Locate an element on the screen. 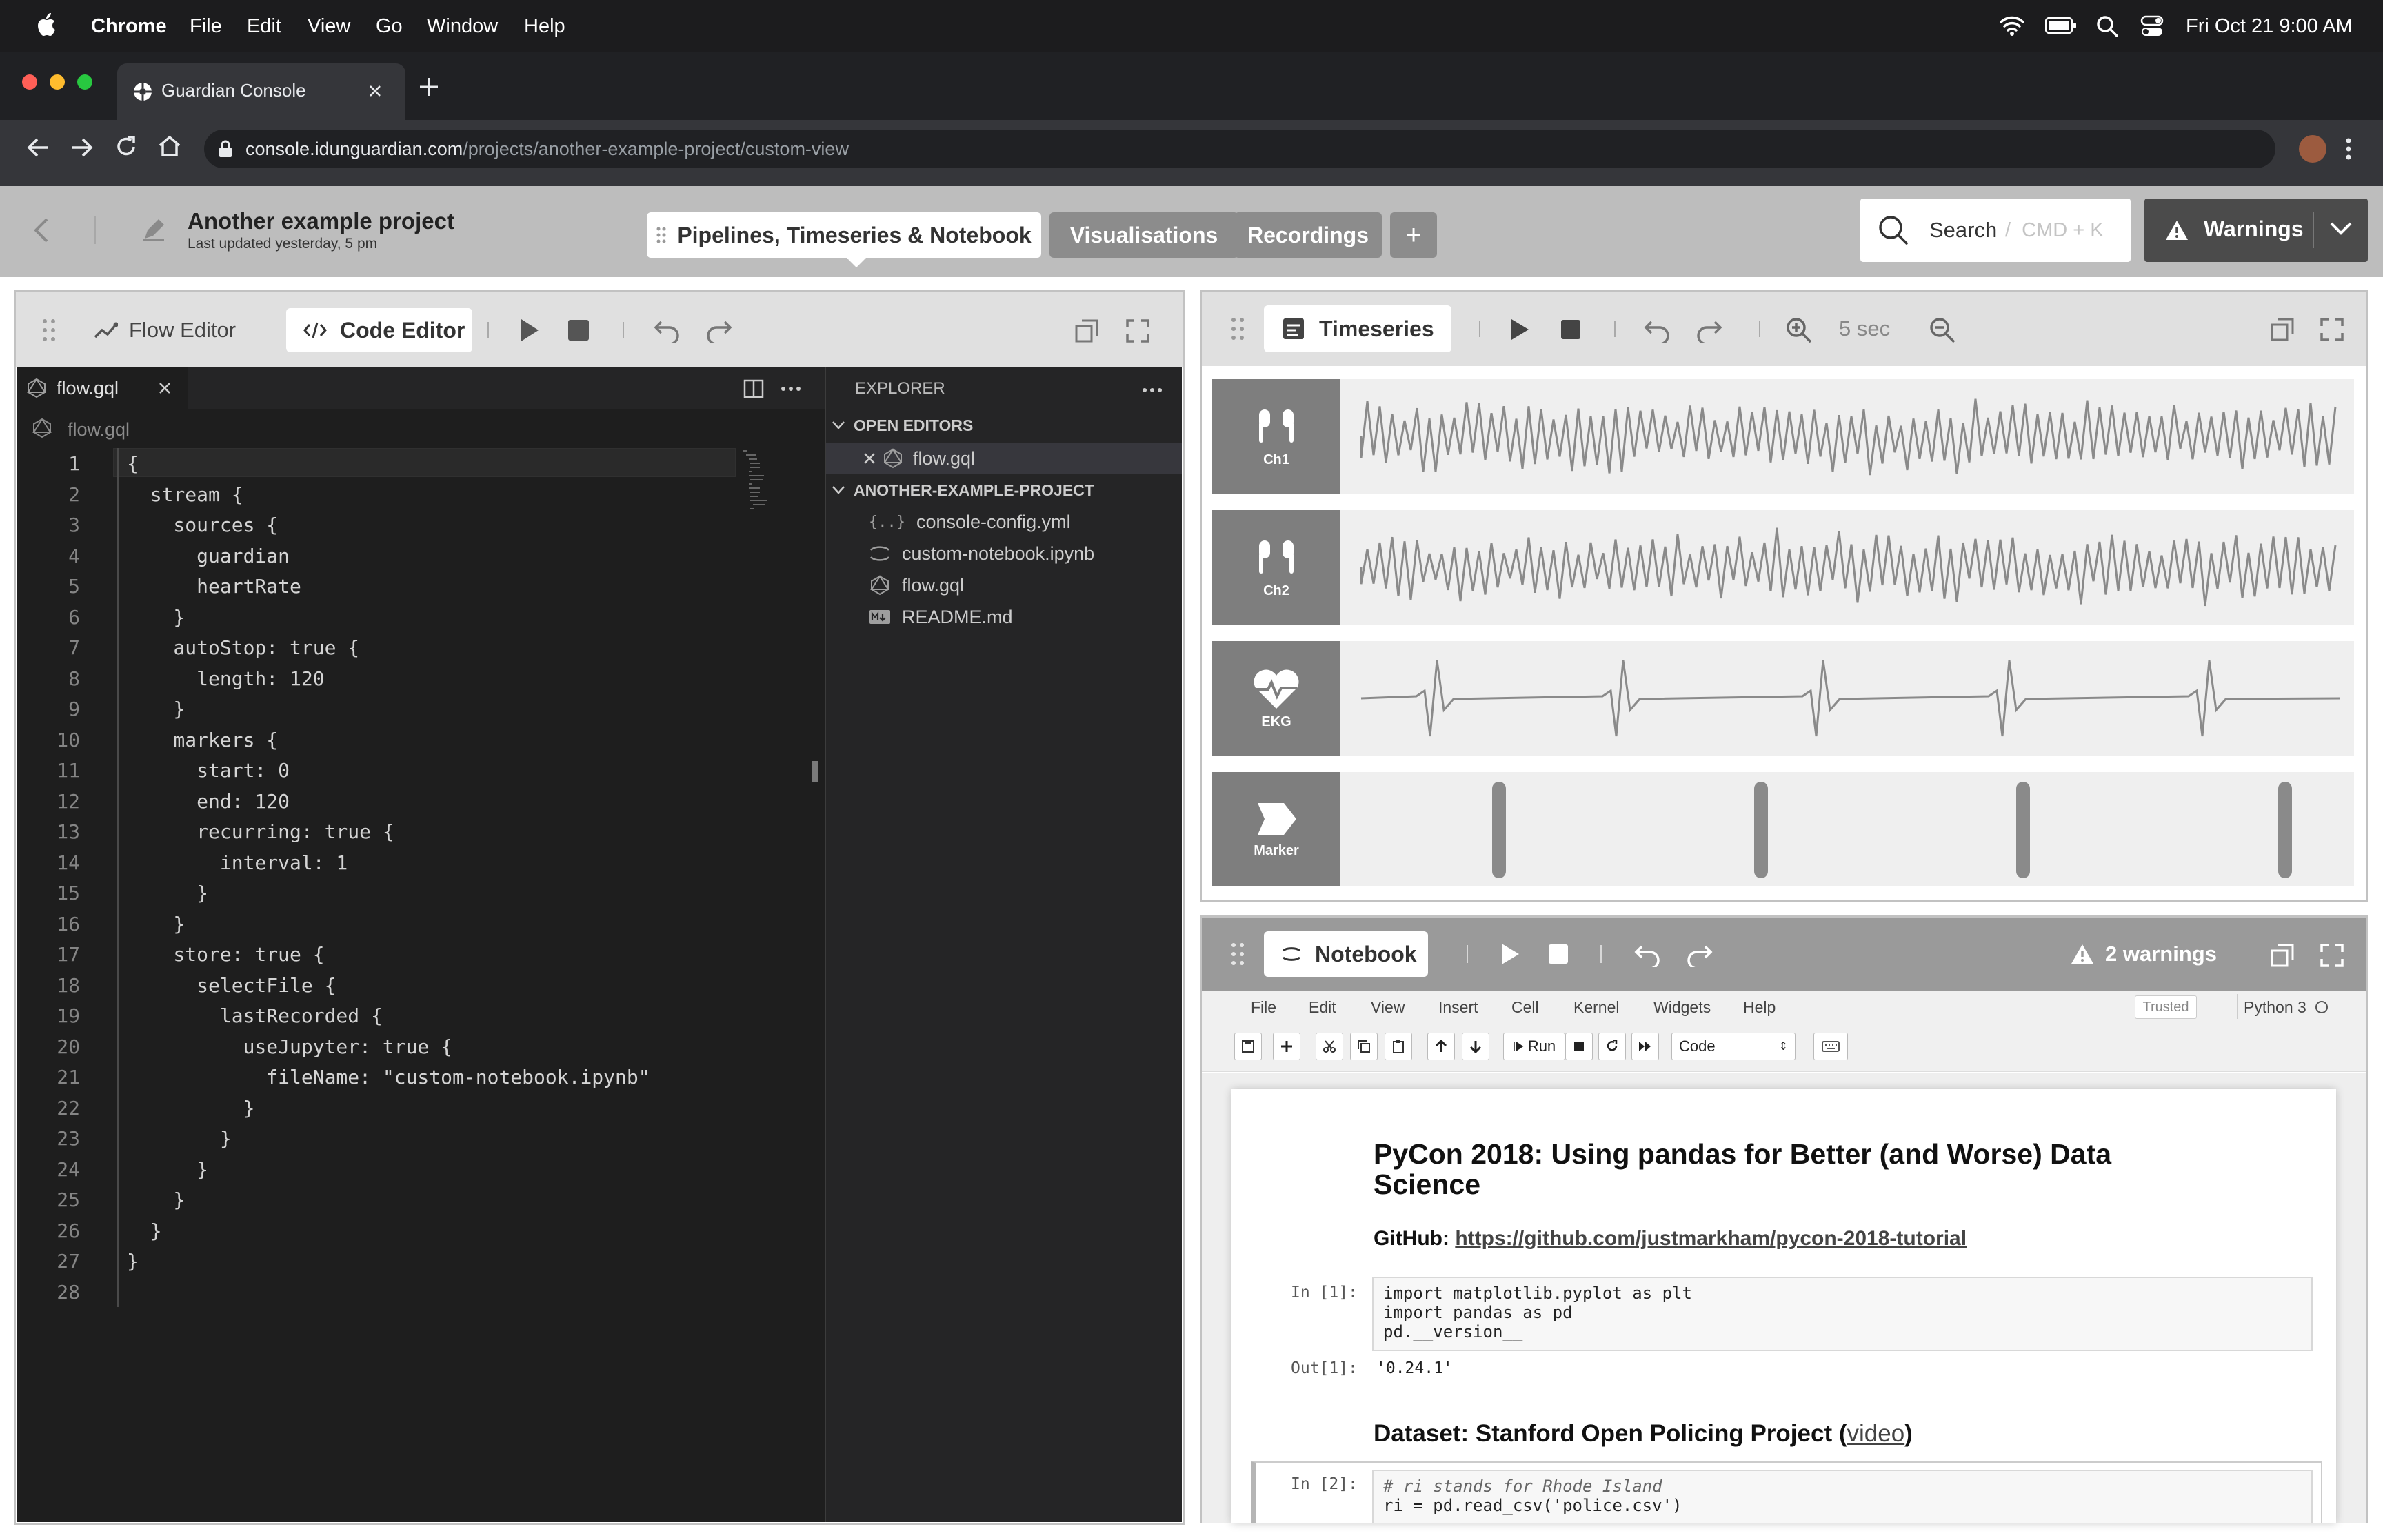  jupyter-menu-widgets: Widgets is located at coordinates (1682, 1008).